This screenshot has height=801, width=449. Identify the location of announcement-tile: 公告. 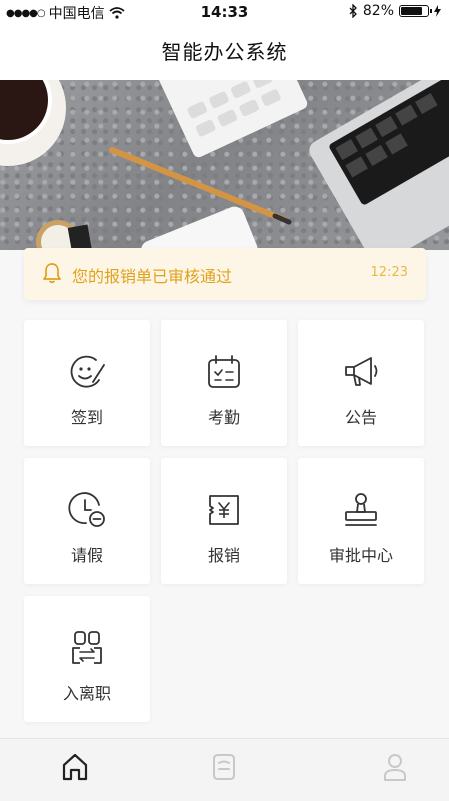
(361, 383).